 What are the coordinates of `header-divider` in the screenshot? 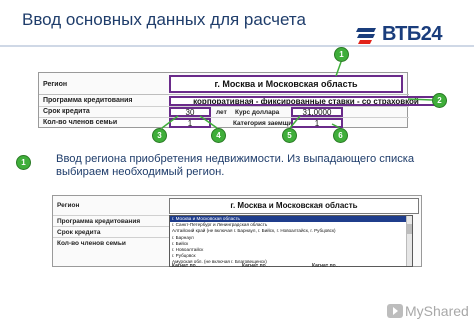 It's located at (237, 46).